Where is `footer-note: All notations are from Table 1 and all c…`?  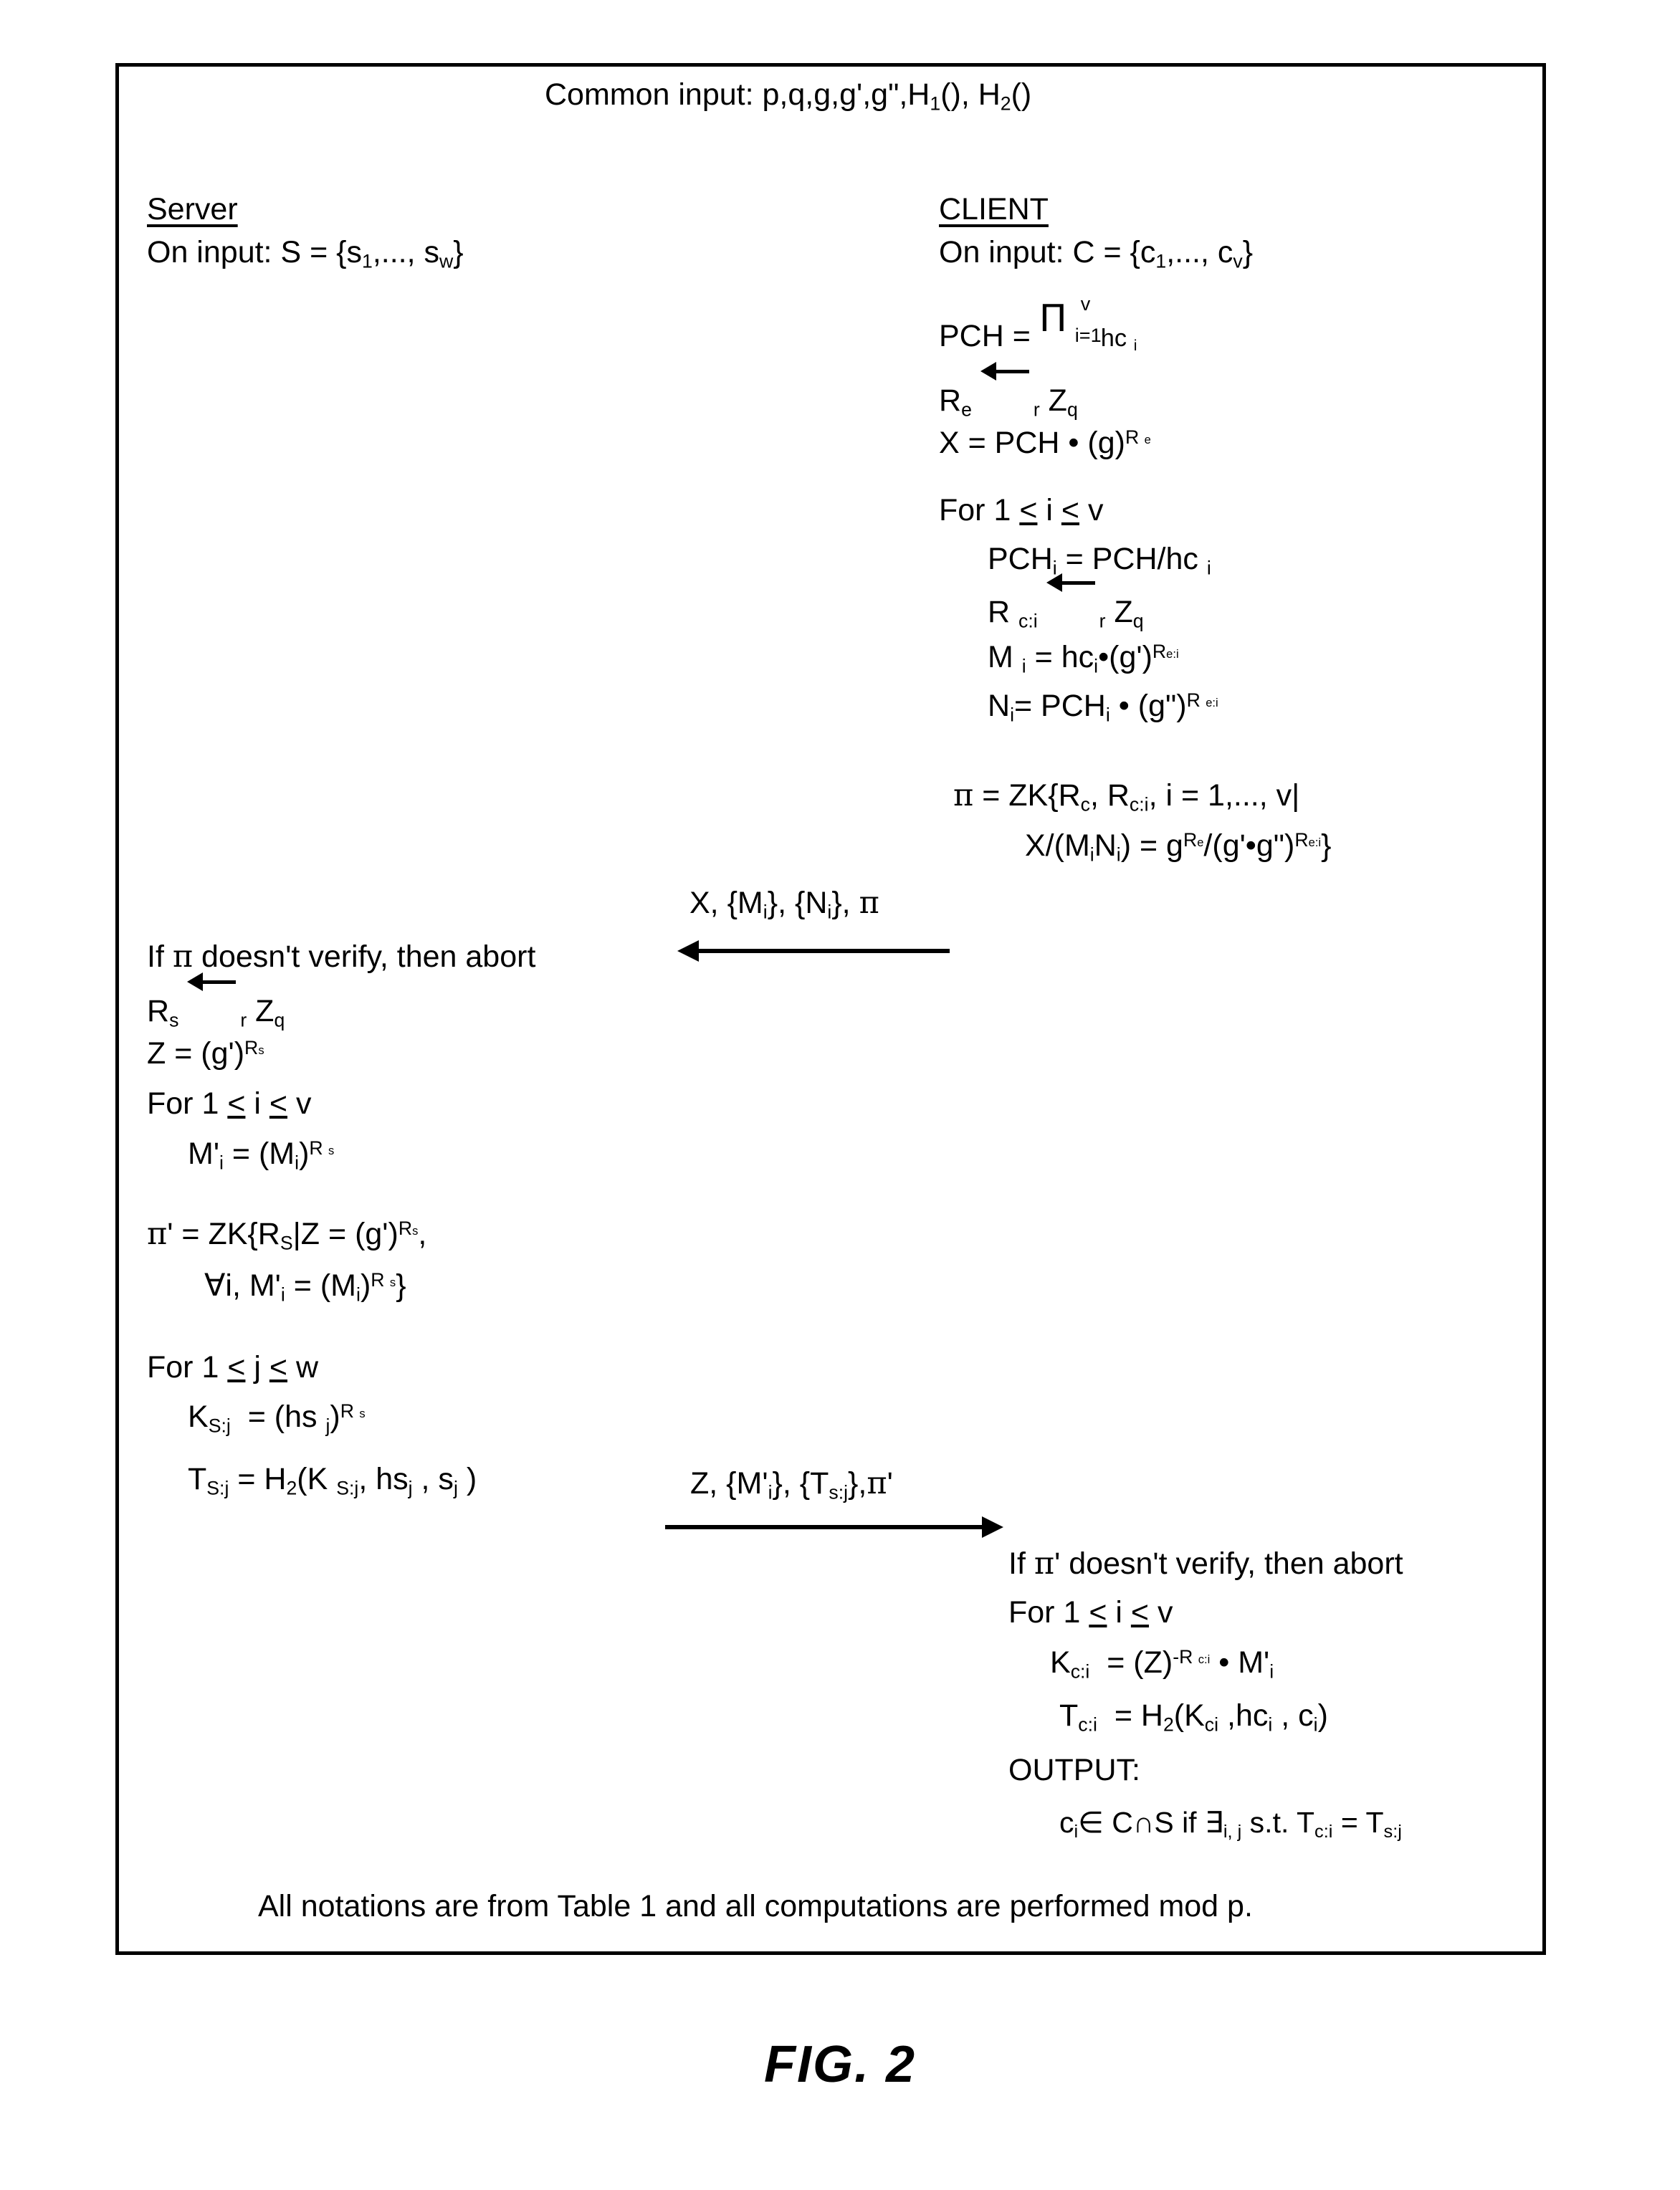
footer-note: All notations are from Table 1 and all c… is located at coordinates (755, 1906).